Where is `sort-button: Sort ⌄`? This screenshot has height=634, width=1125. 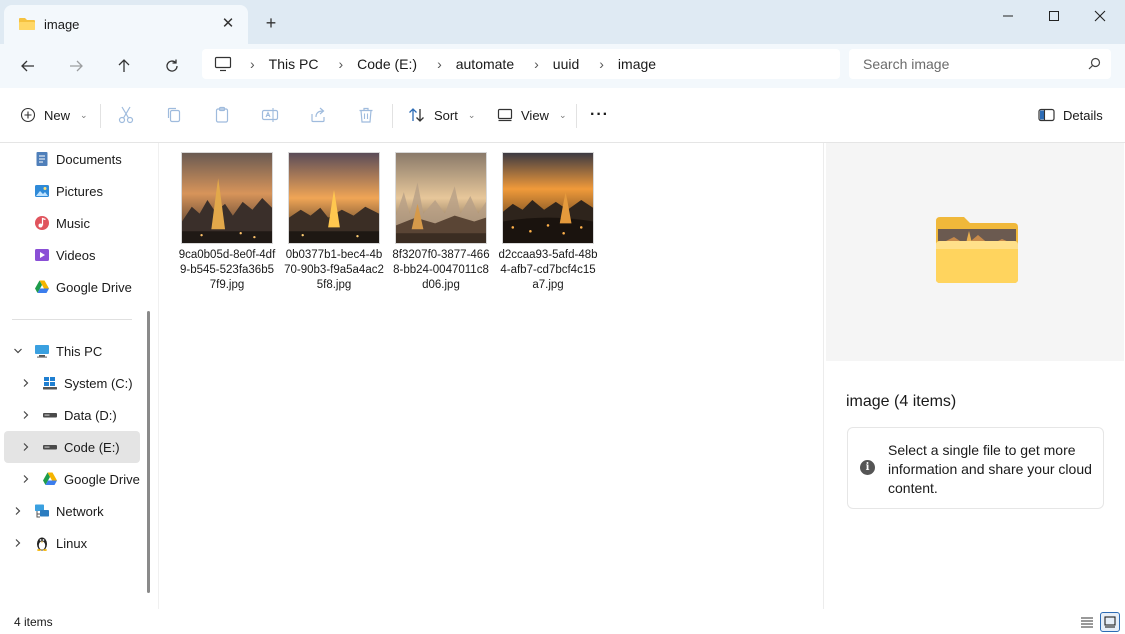 sort-button: Sort ⌄ is located at coordinates (441, 115).